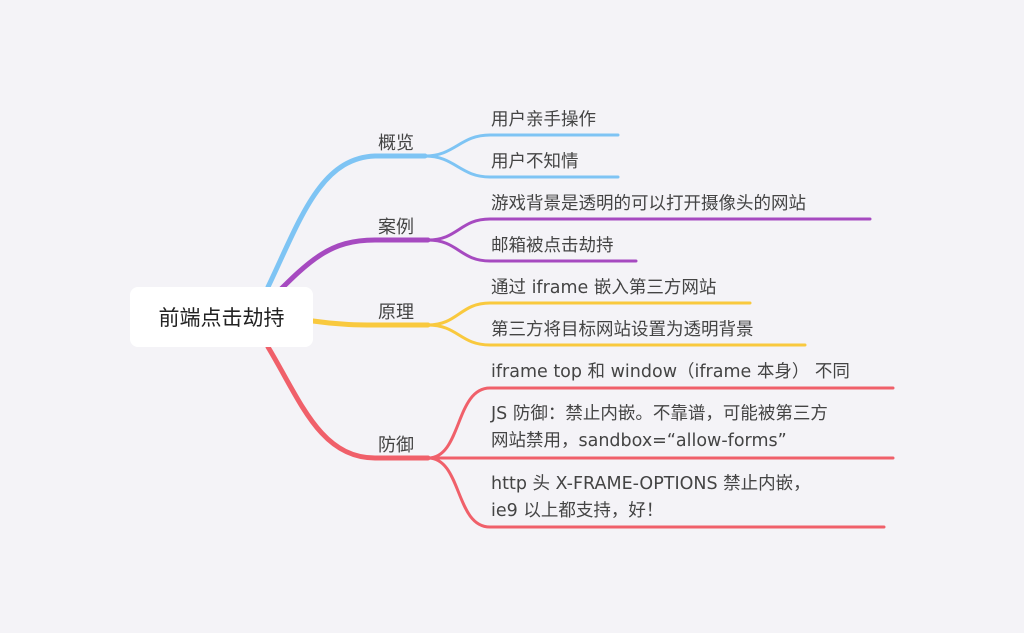 Image resolution: width=1024 pixels, height=633 pixels. I want to click on branch-cases: 案例, so click(396, 226).